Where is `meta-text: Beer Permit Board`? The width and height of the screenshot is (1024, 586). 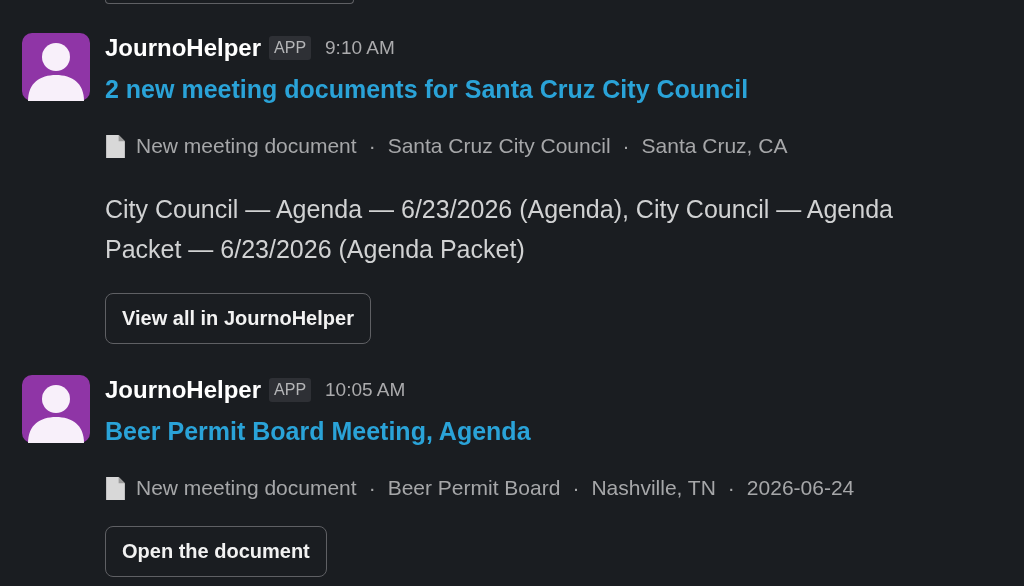 meta-text: Beer Permit Board is located at coordinates (474, 488).